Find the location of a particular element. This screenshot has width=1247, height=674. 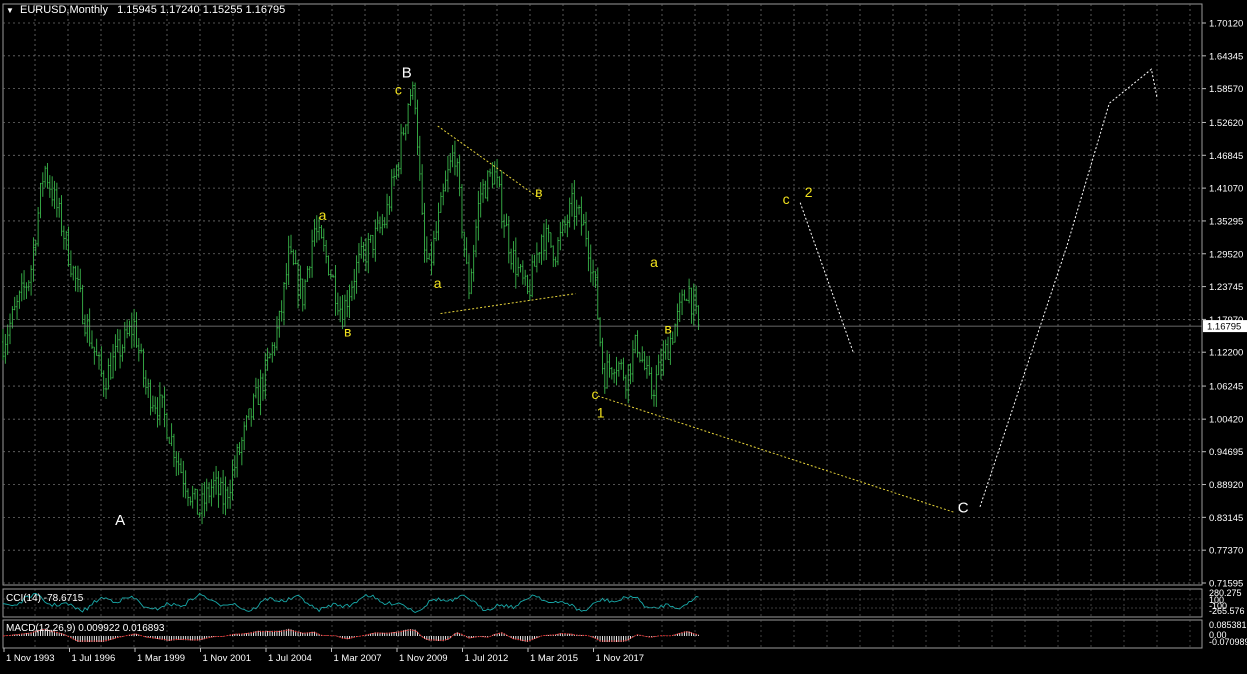

macd-header: MACD(12,26,9) 0.009922 0.016893 is located at coordinates (85, 628).